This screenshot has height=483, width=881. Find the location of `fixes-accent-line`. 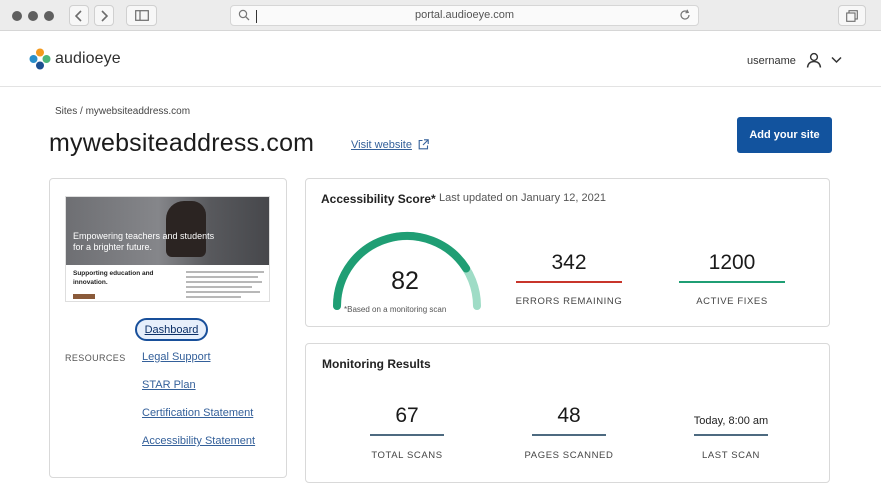

fixes-accent-line is located at coordinates (732, 282).